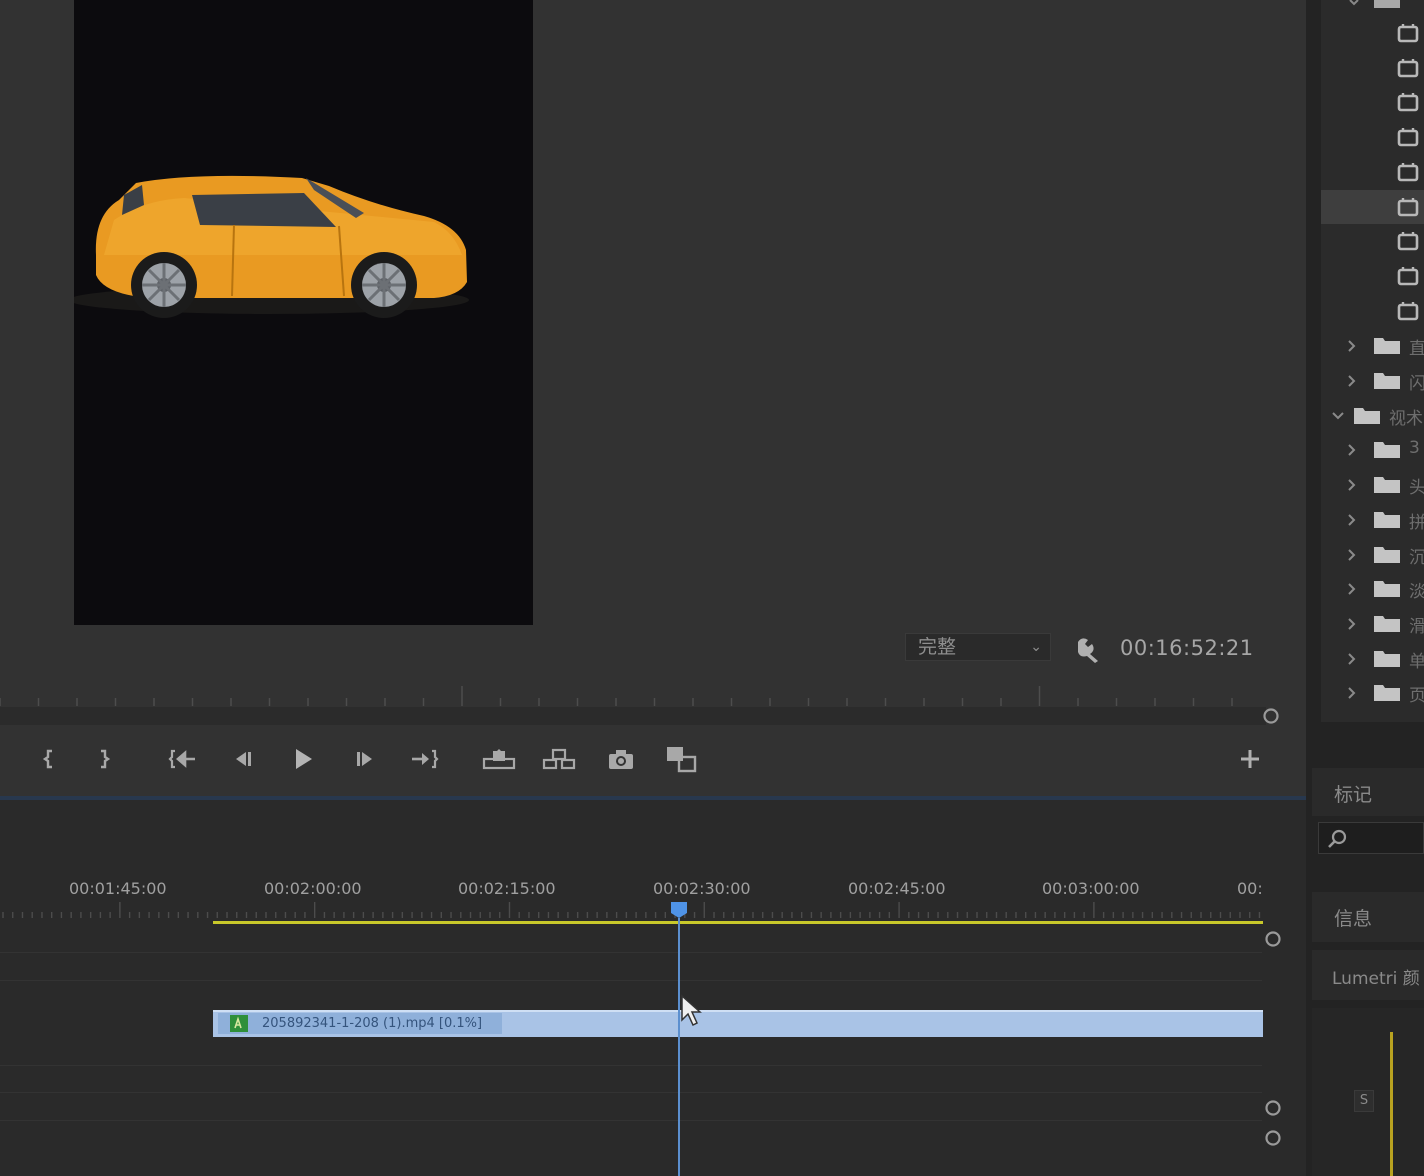  I want to click on comparison-icon, so click(682, 760).